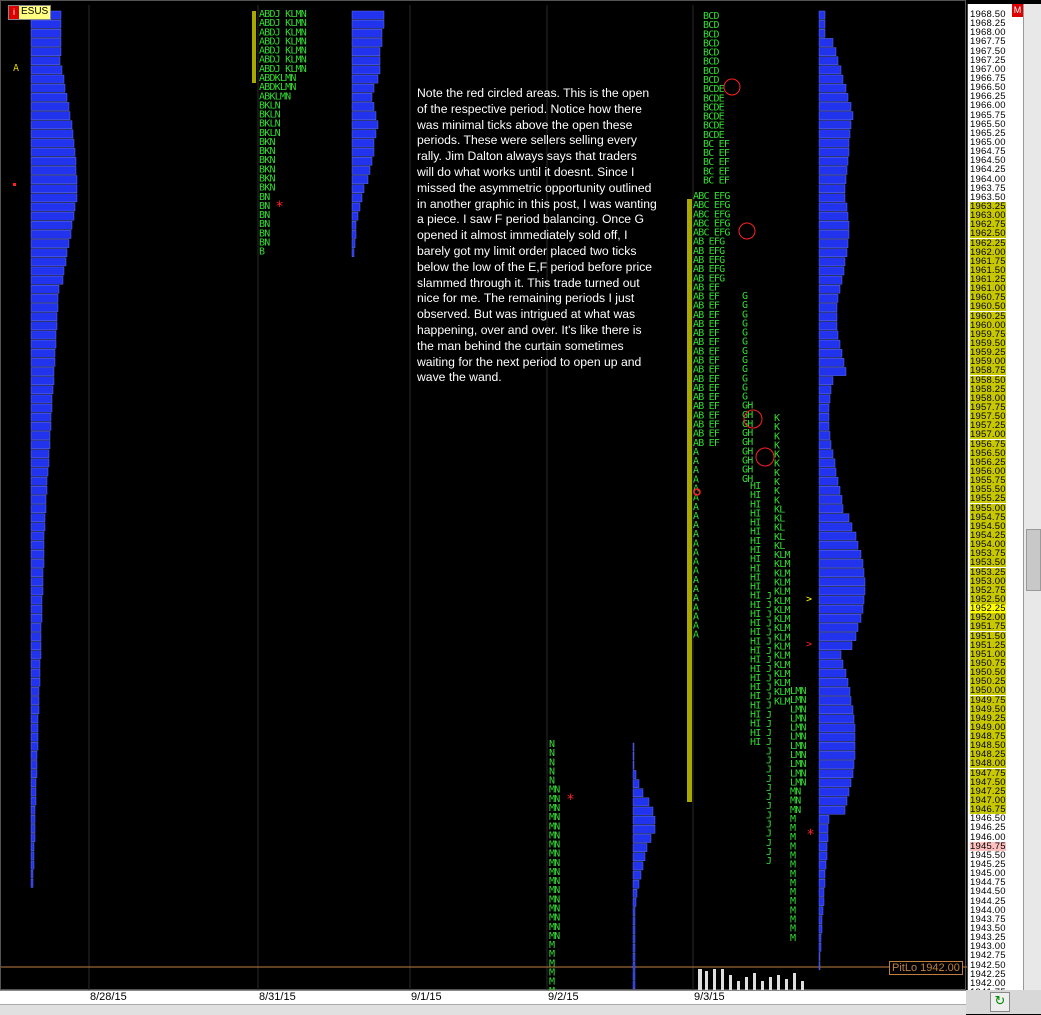 This screenshot has width=1041, height=1015. What do you see at coordinates (14, 12) in the screenshot?
I see `info-icon: i` at bounding box center [14, 12].